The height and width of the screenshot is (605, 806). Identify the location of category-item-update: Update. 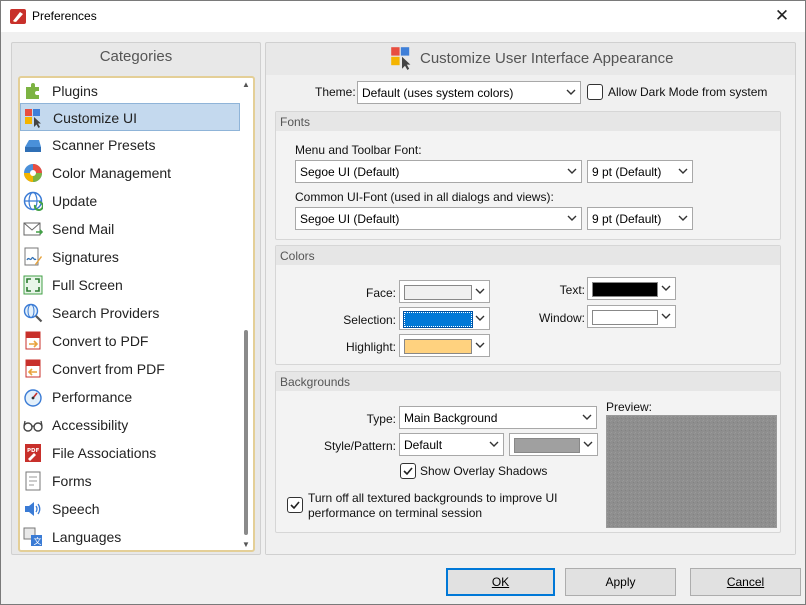
(130, 201).